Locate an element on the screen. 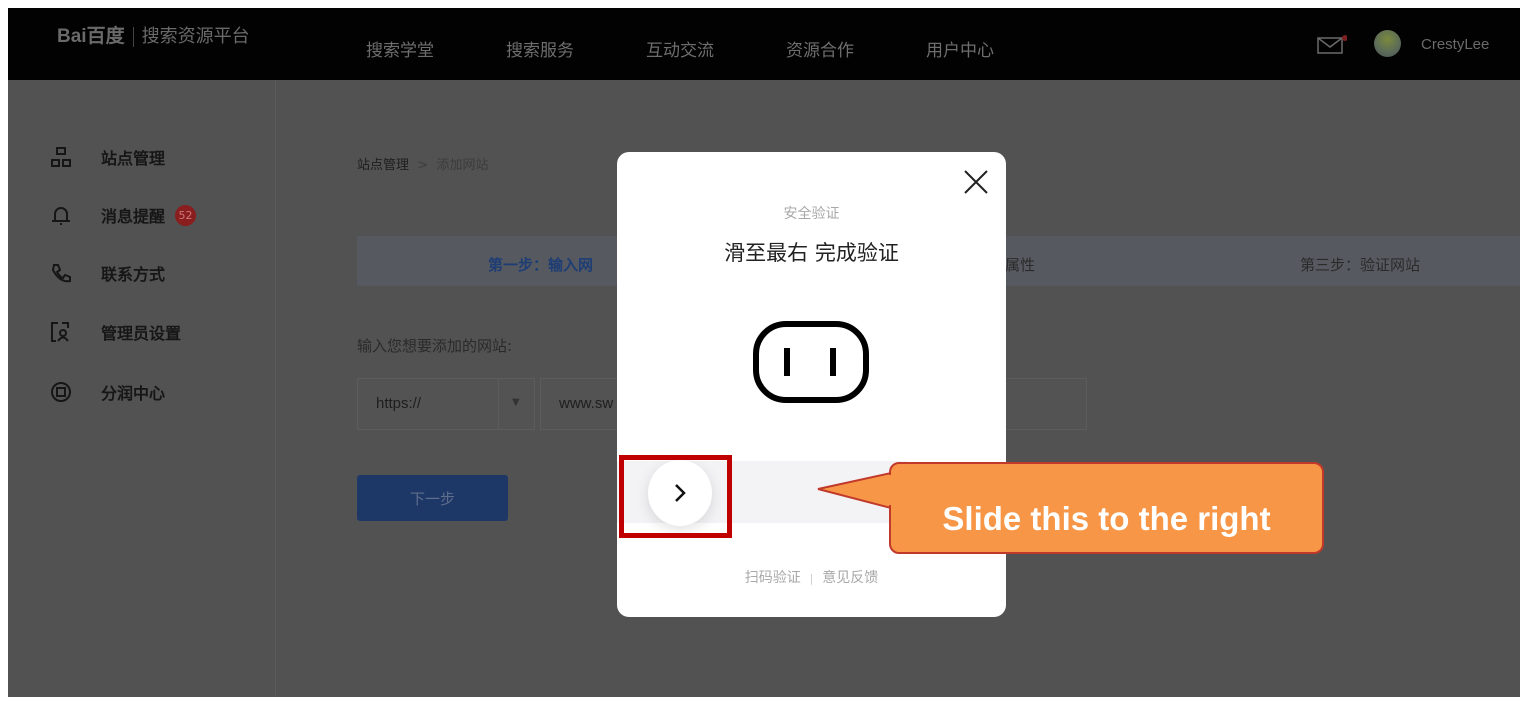  sidebar-divider is located at coordinates (275, 388).